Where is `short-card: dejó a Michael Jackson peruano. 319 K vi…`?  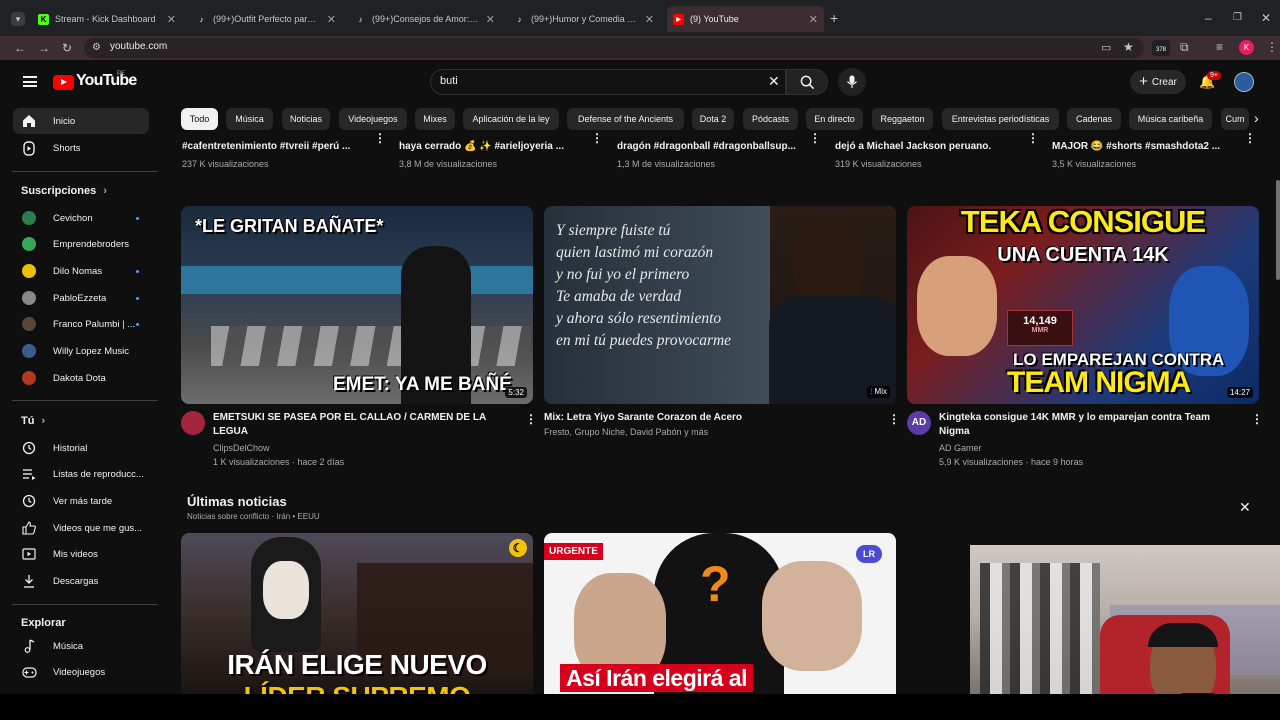
short-card: dejó a Michael Jackson peruano. 319 K vi… is located at coordinates (927, 155).